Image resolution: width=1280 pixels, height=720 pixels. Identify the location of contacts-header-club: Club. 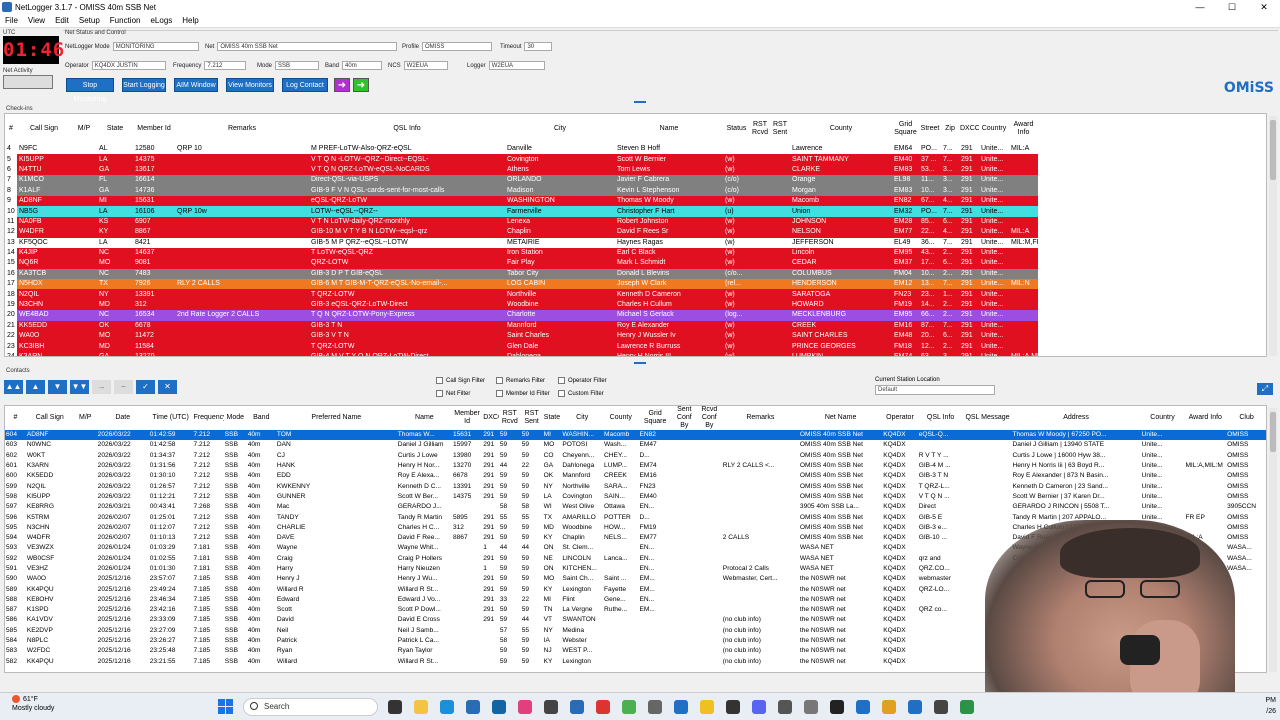
(1246, 418).